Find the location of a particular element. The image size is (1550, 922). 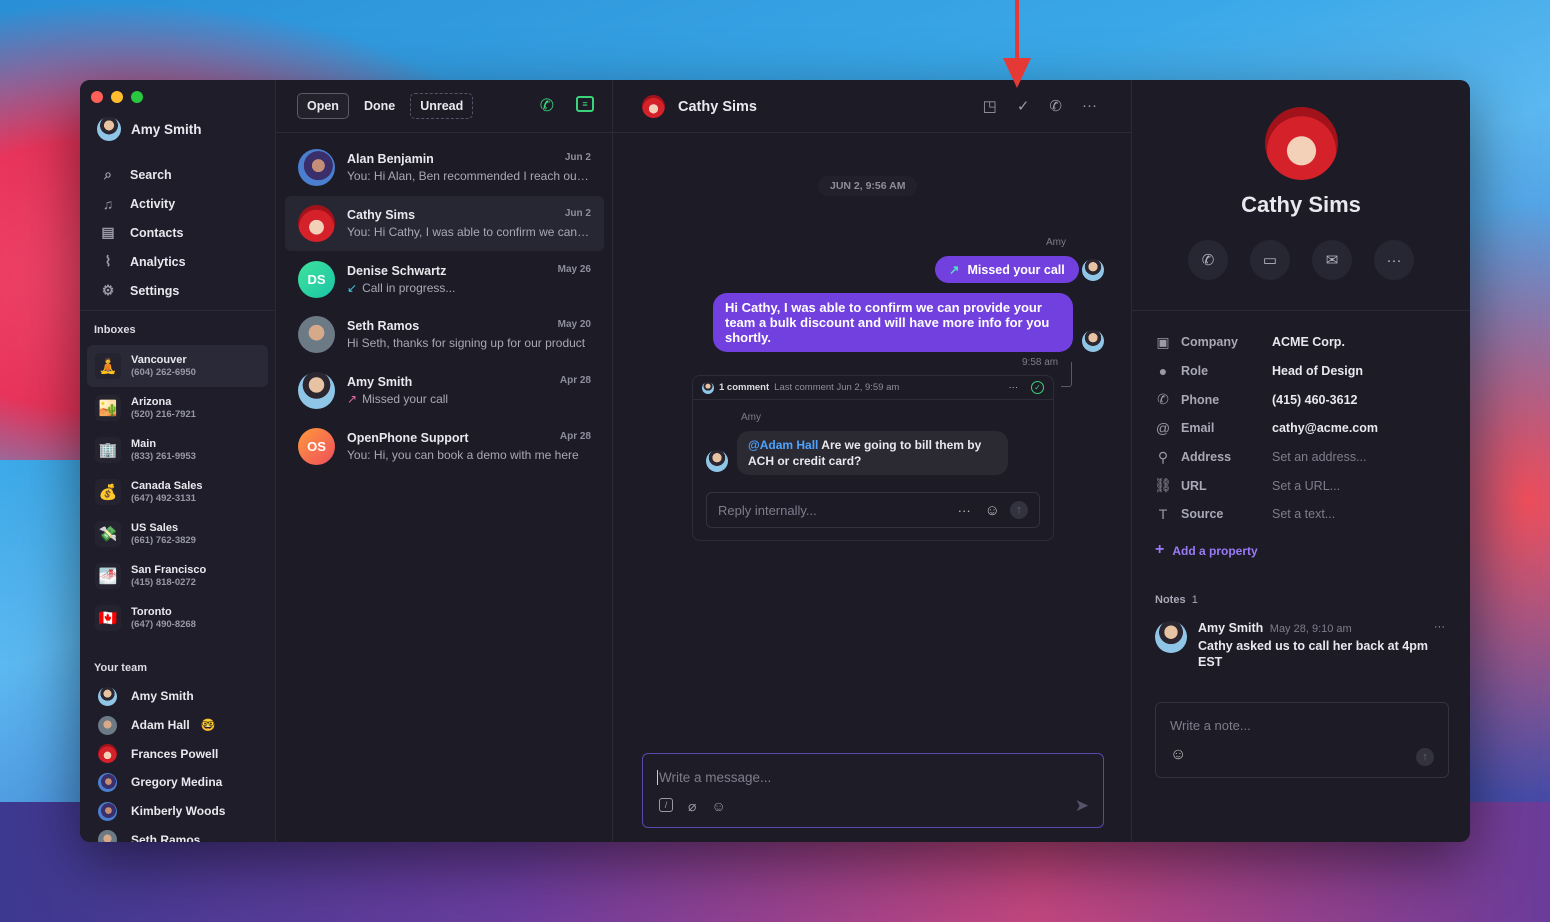

analytics-icon: ⌇ is located at coordinates (108, 261).